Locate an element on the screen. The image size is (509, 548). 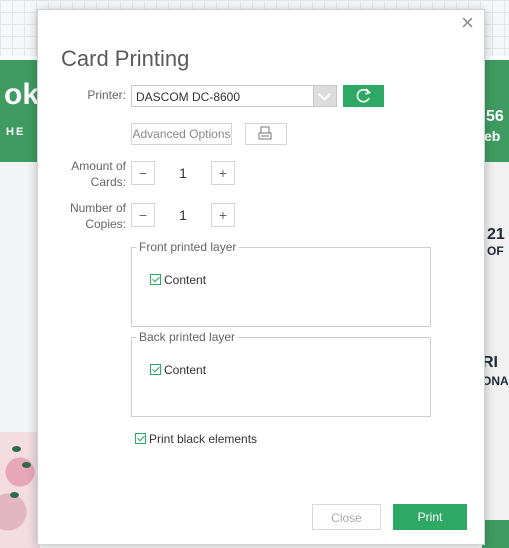
printer-label: Printer: is located at coordinates (106, 95).